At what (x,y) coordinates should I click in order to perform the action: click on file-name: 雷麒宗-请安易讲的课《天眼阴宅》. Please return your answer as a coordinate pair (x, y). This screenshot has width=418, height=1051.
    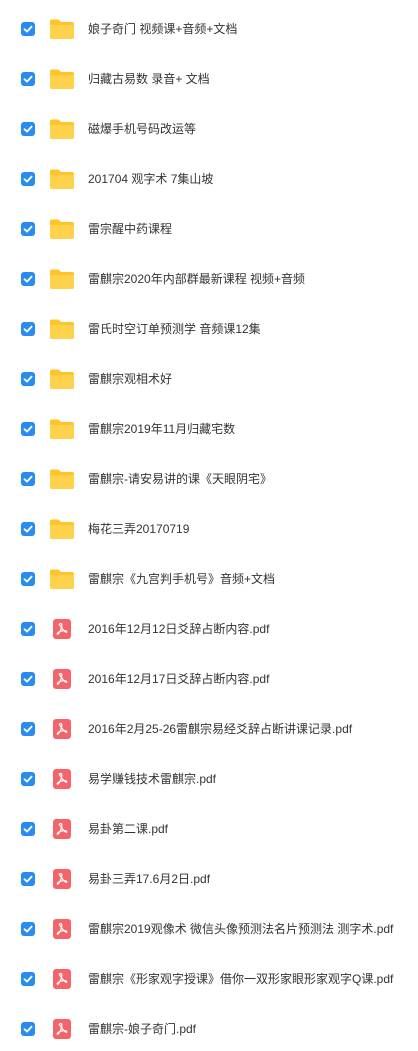
    Looking at the image, I should click on (250, 479).